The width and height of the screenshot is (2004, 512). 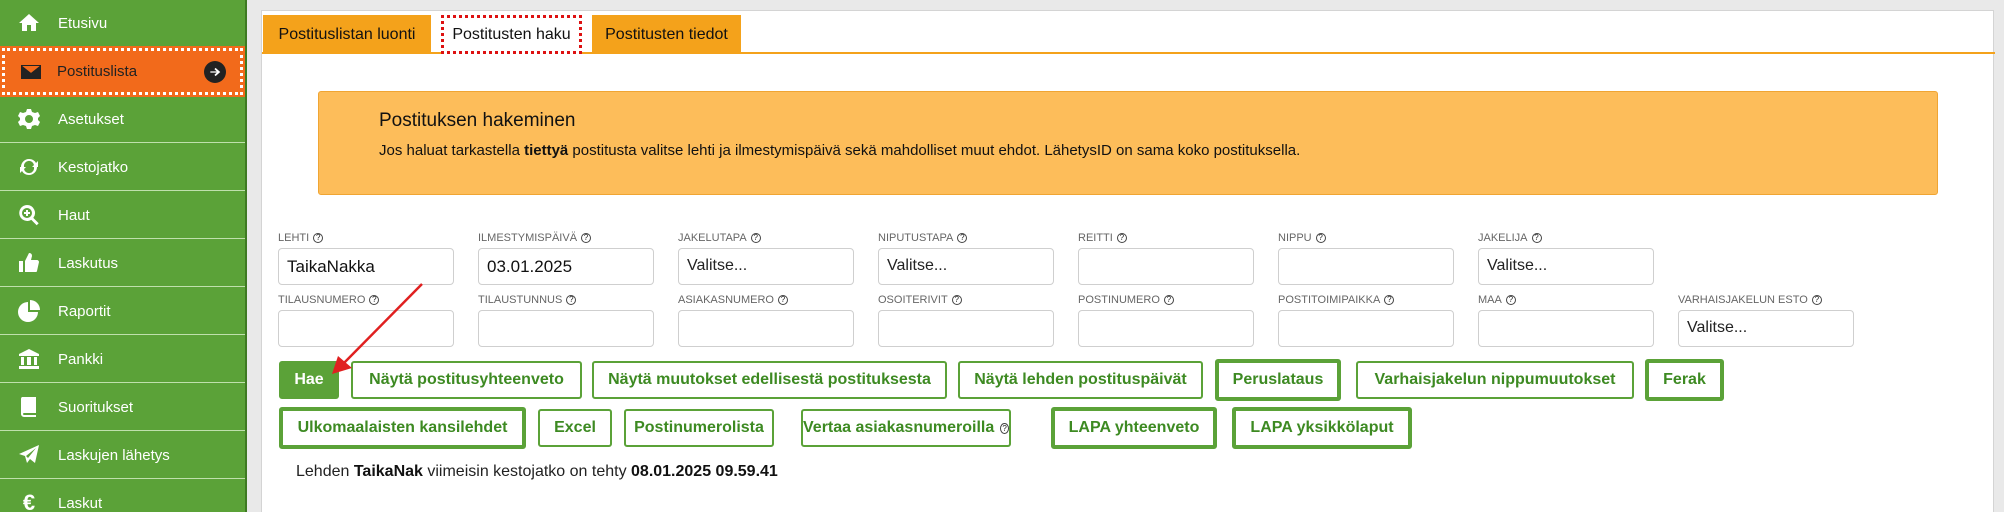 What do you see at coordinates (1743, 300) in the screenshot?
I see `field-label: VARHAISJAKELUN ESTO` at bounding box center [1743, 300].